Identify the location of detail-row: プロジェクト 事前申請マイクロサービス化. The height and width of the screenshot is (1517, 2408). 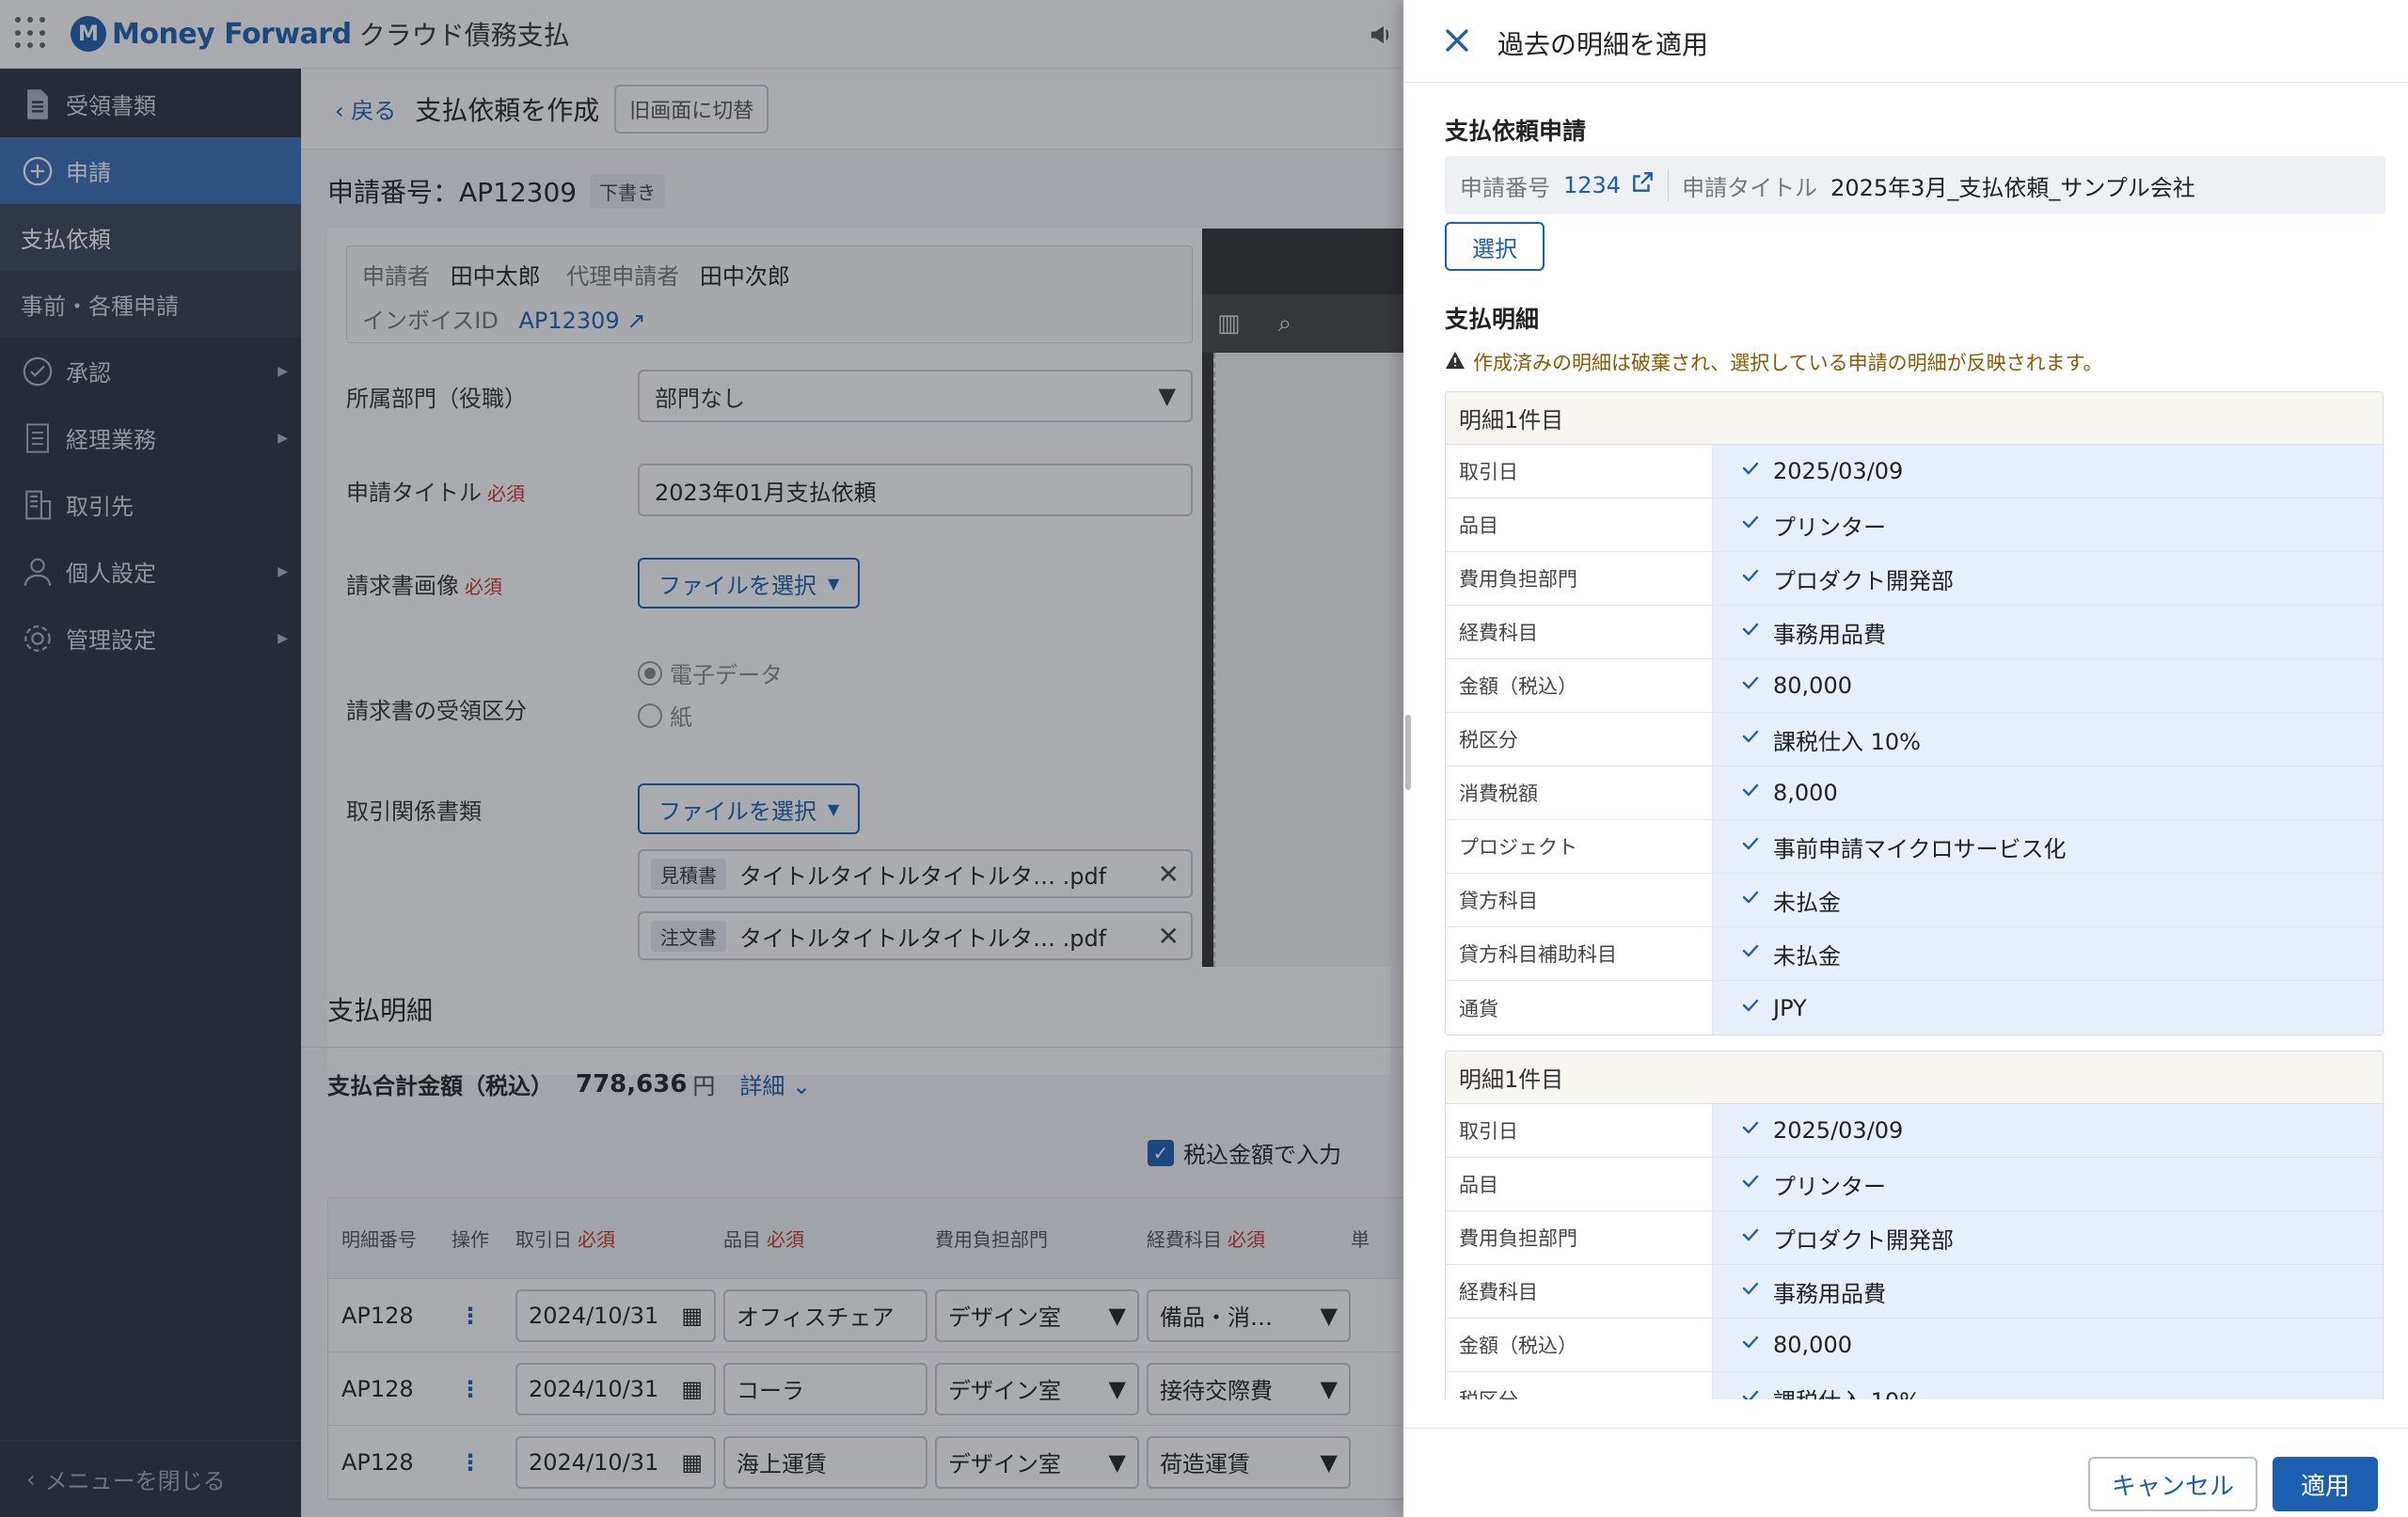
(1915, 847).